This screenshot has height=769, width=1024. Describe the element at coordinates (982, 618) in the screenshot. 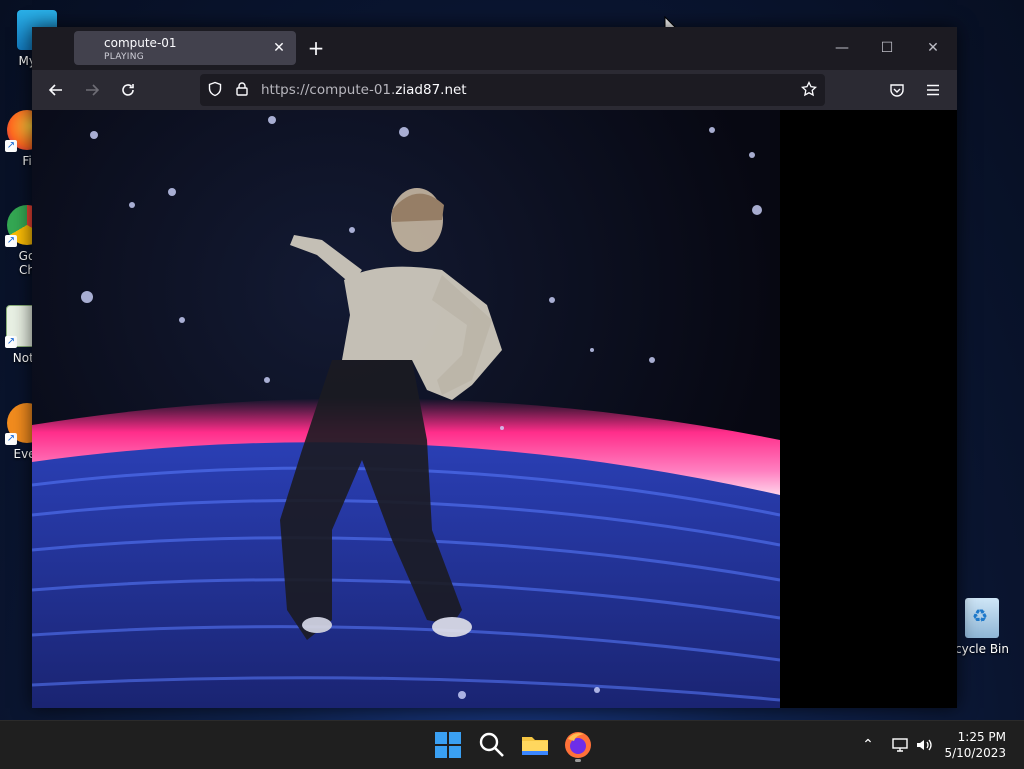

I see `recycle-bin-icon: ♻` at that location.